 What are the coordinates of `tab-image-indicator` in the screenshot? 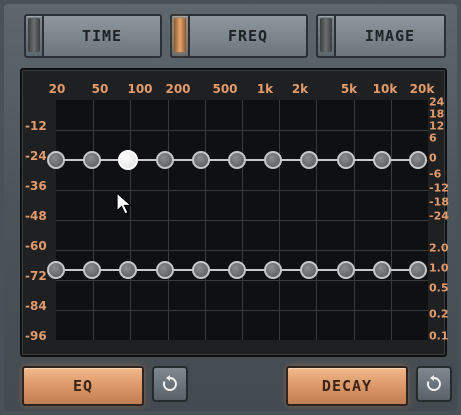 It's located at (326, 35).